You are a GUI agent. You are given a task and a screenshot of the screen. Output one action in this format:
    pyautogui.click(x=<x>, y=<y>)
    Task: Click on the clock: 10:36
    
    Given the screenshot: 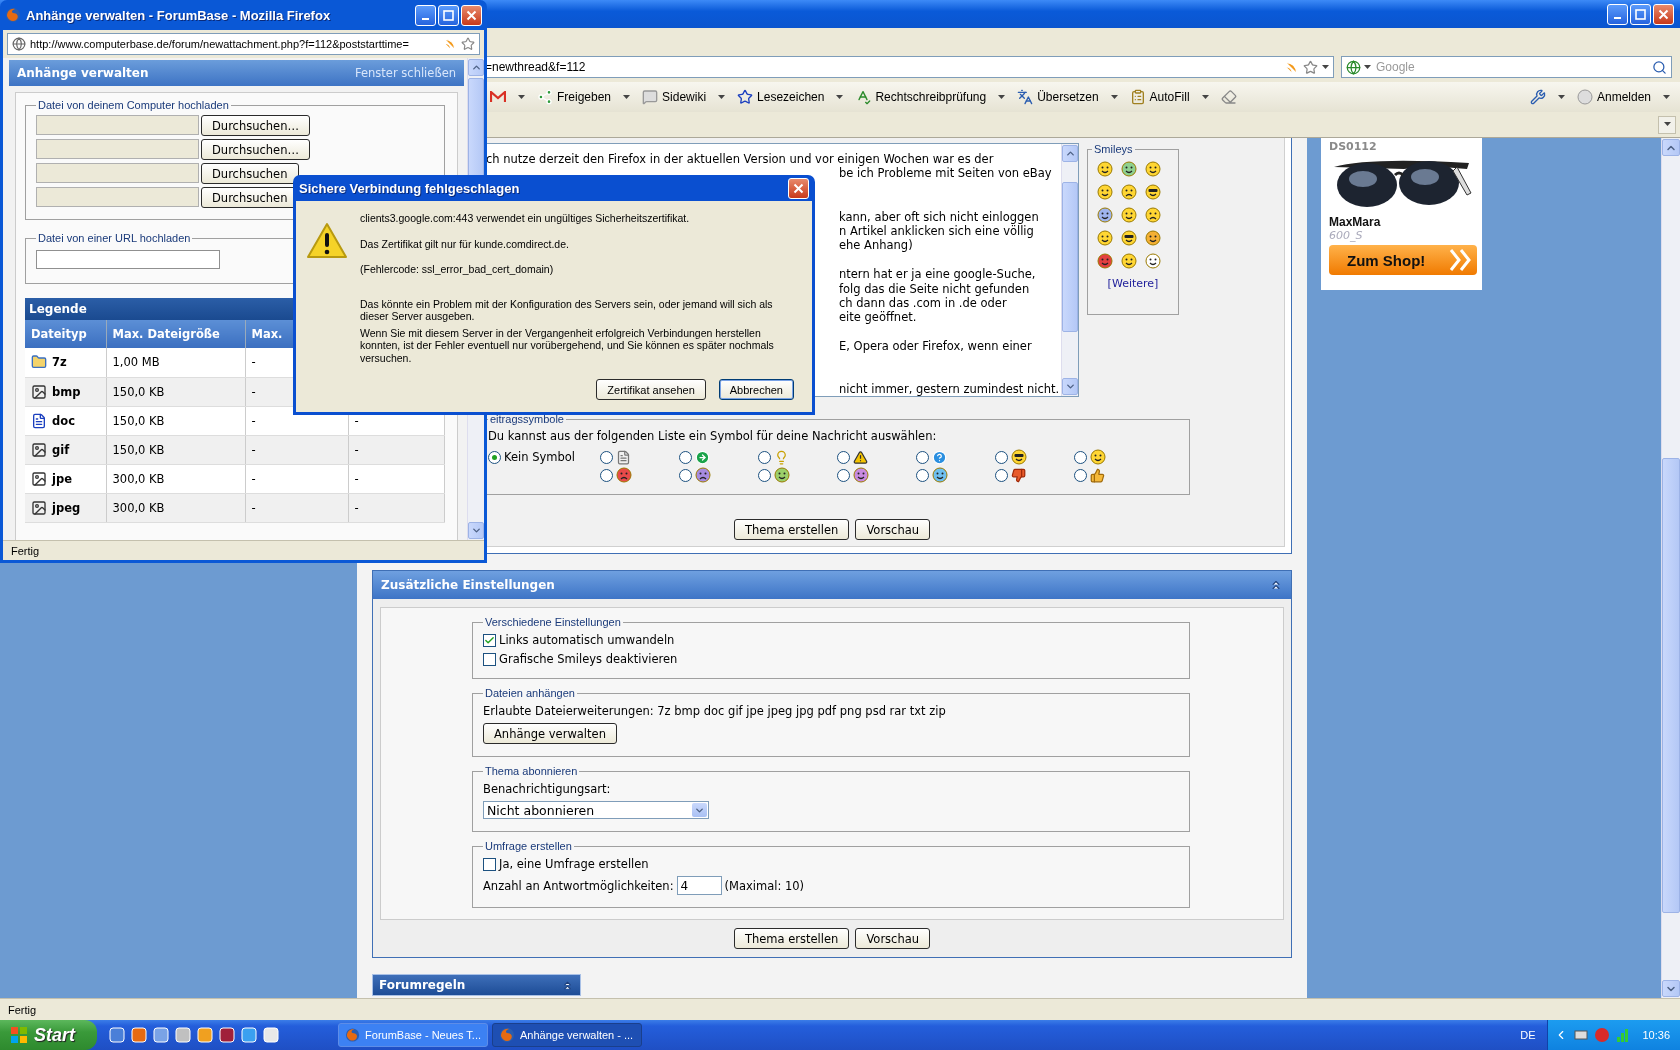 What is the action you would take?
    pyautogui.click(x=1656, y=1035)
    